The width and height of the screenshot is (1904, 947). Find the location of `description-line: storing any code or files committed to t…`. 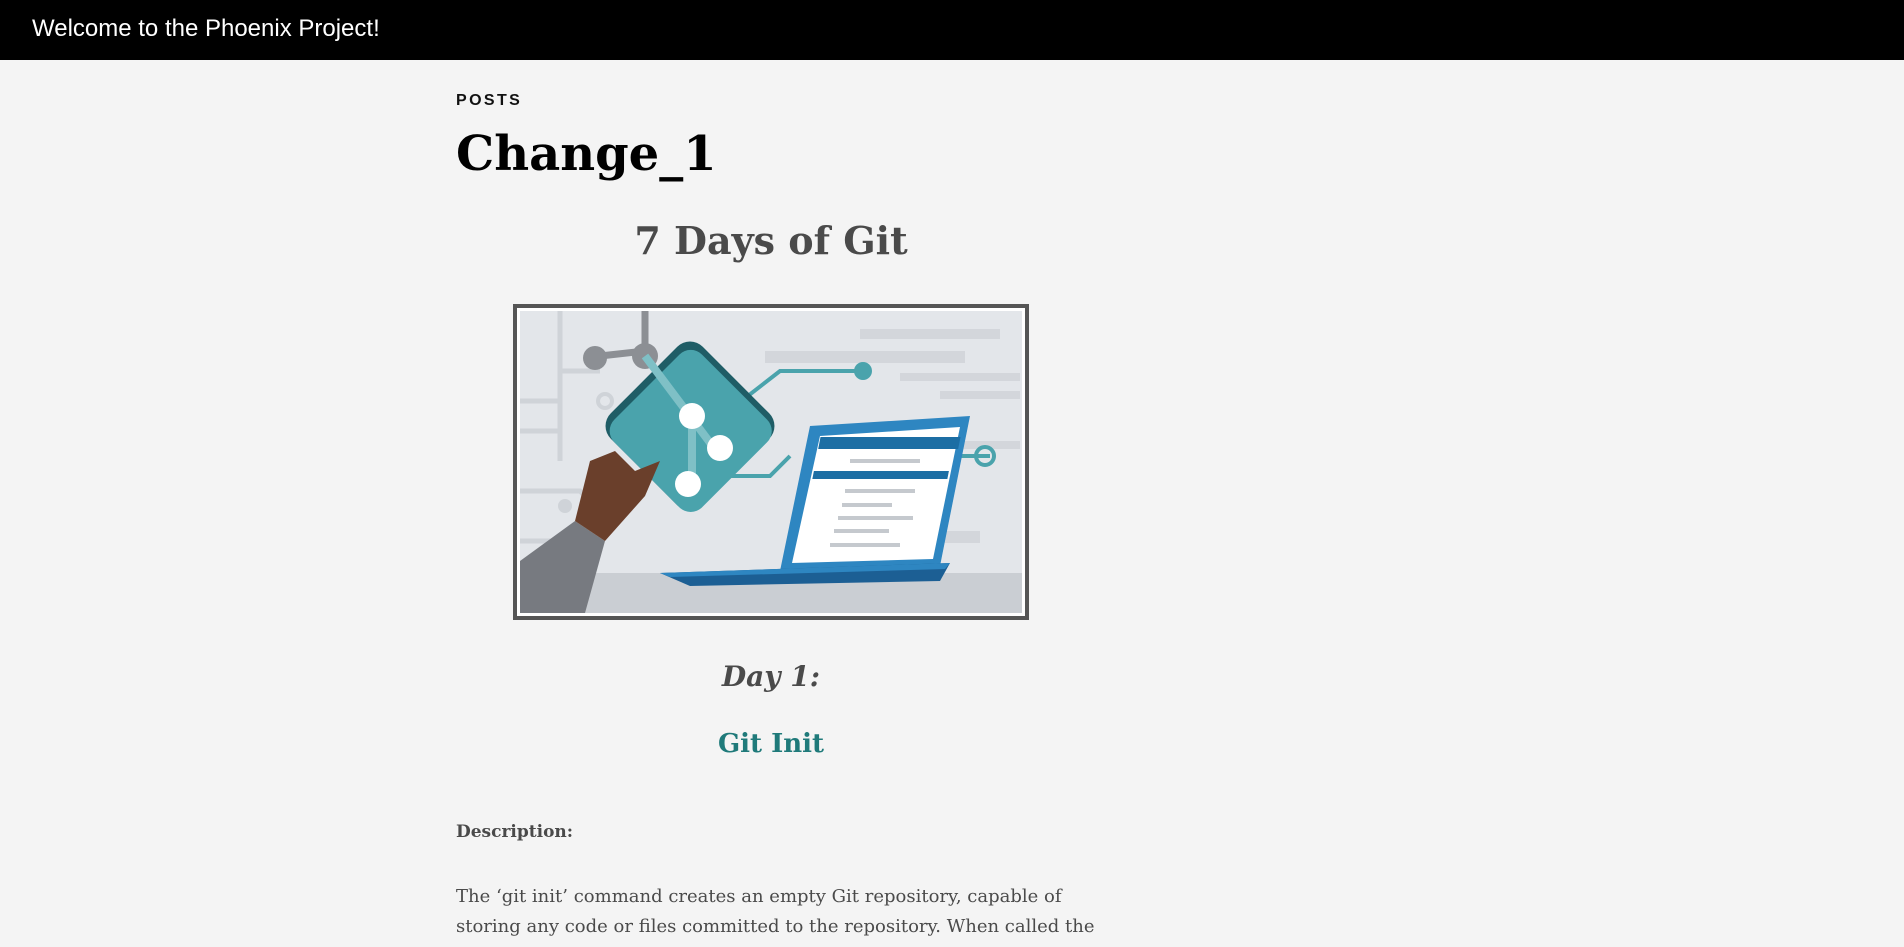

description-line: storing any code or files committed to t… is located at coordinates (775, 926).